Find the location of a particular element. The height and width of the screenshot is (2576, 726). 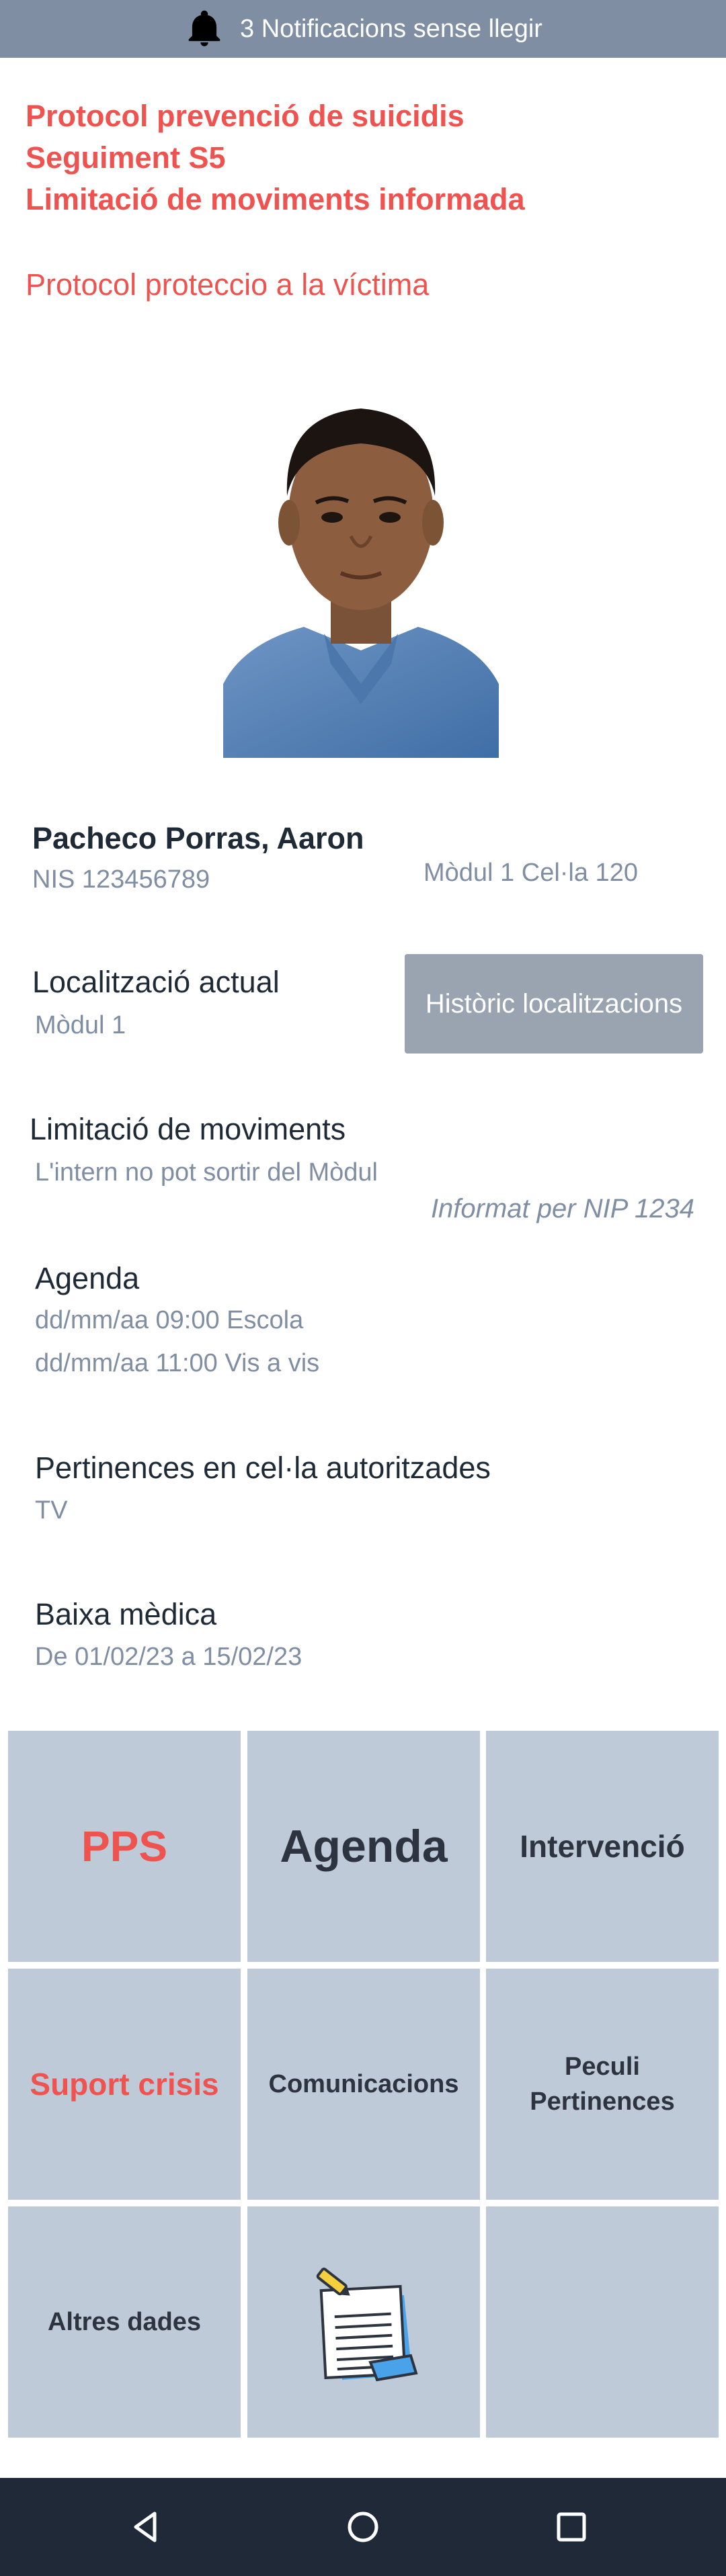

agenda-item: dd/mm/aa 11:00 Vis a vis is located at coordinates (177, 1363).